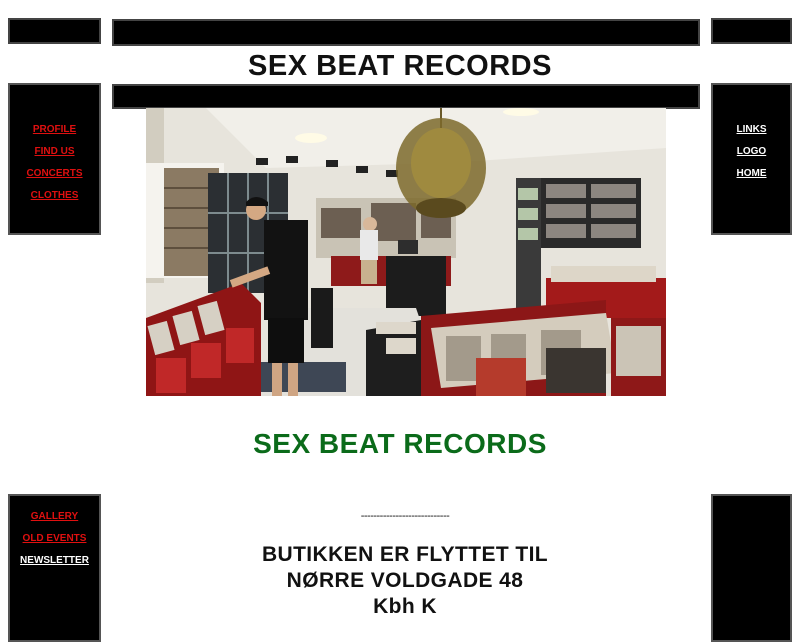 This screenshot has height=642, width=800. I want to click on page-title: SEX BEAT RECORDS, so click(400, 66).